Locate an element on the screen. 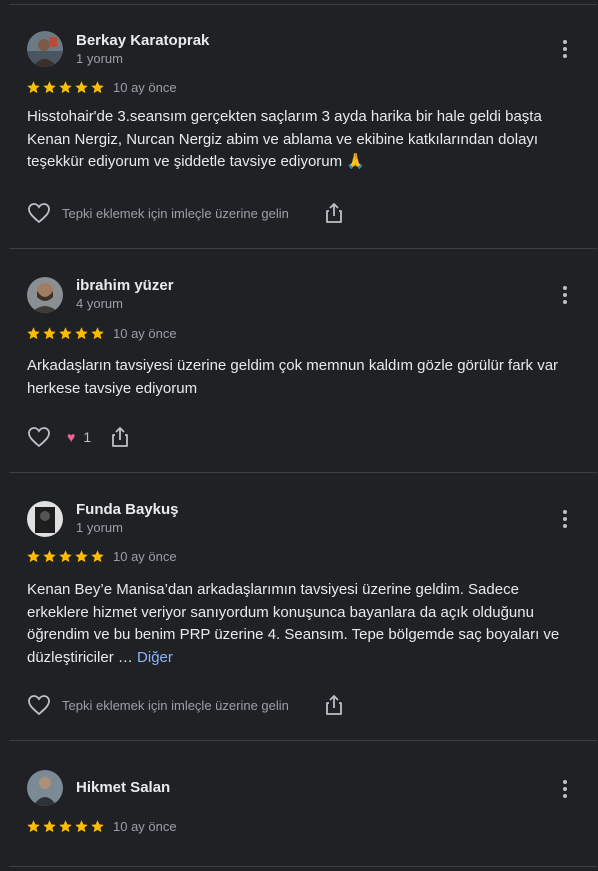 Image resolution: width=598 pixels, height=871 pixels. review-actions: ♥ 1 is located at coordinates (78, 437).